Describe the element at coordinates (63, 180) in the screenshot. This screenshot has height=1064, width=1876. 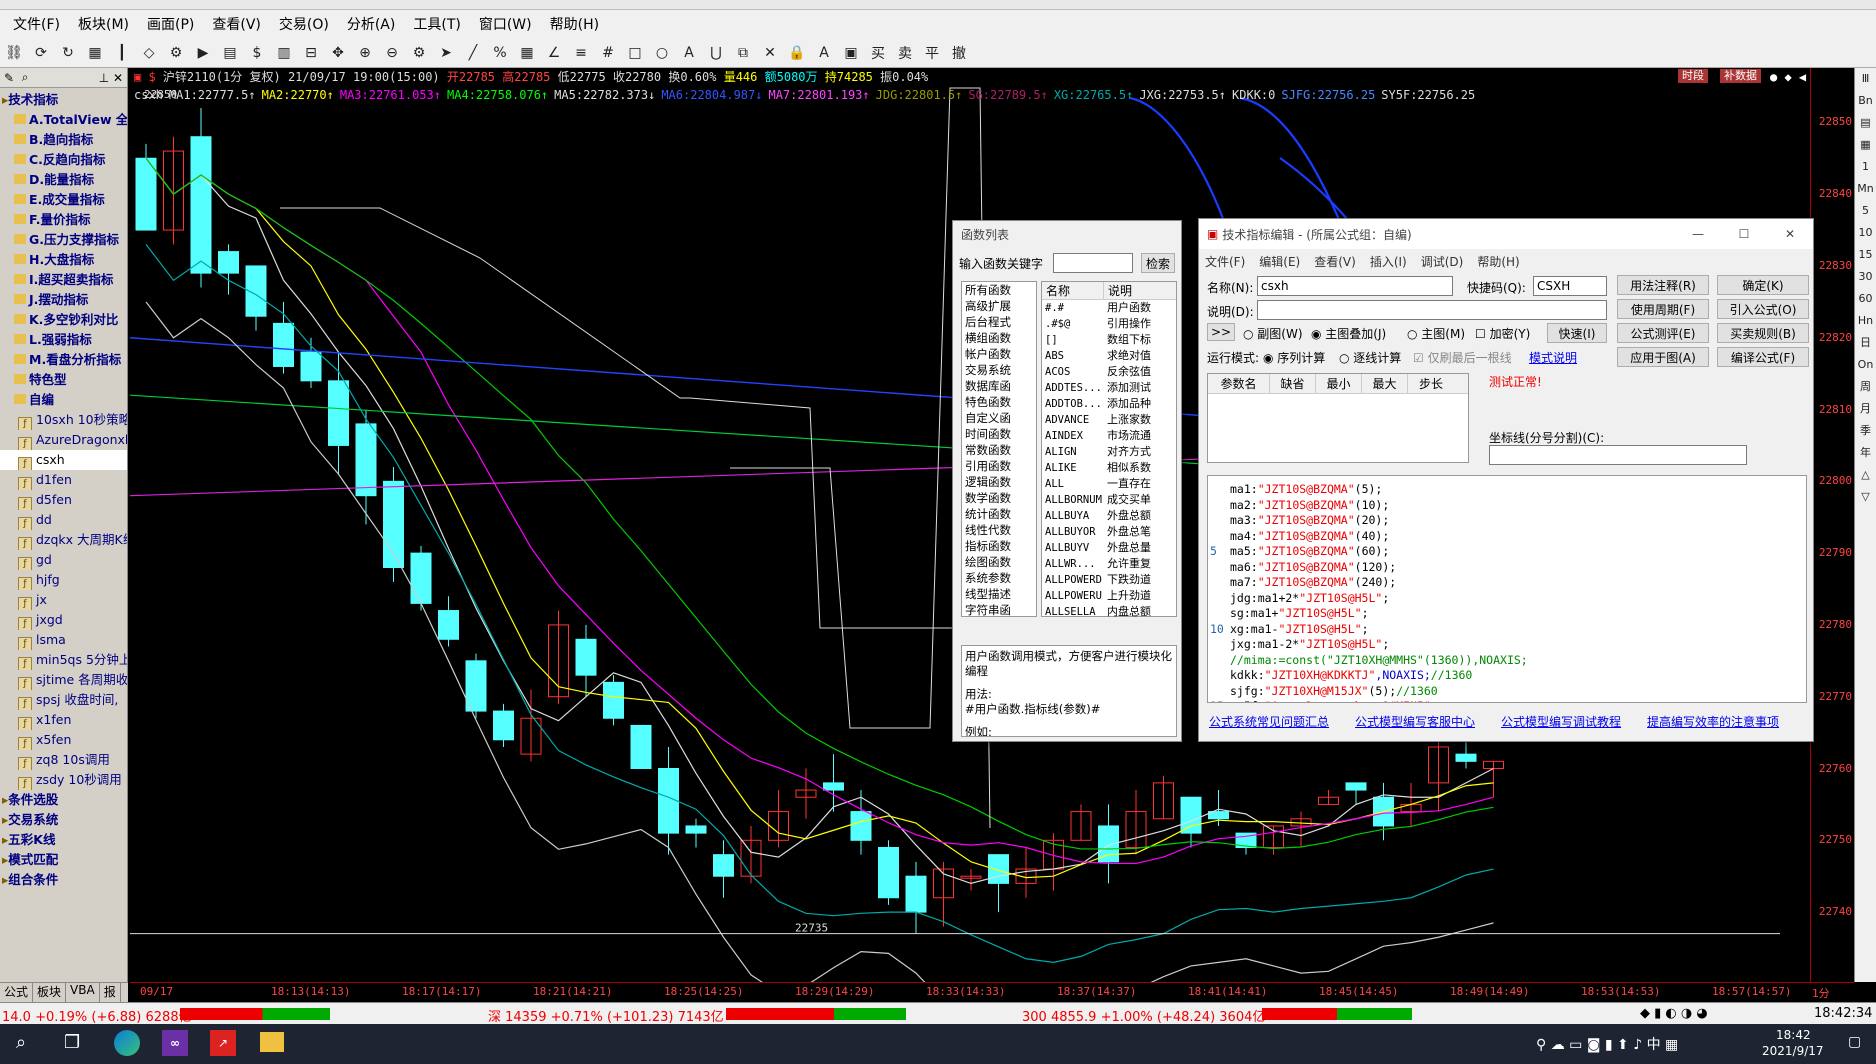
I see `tree-item: D.能量指标` at that location.